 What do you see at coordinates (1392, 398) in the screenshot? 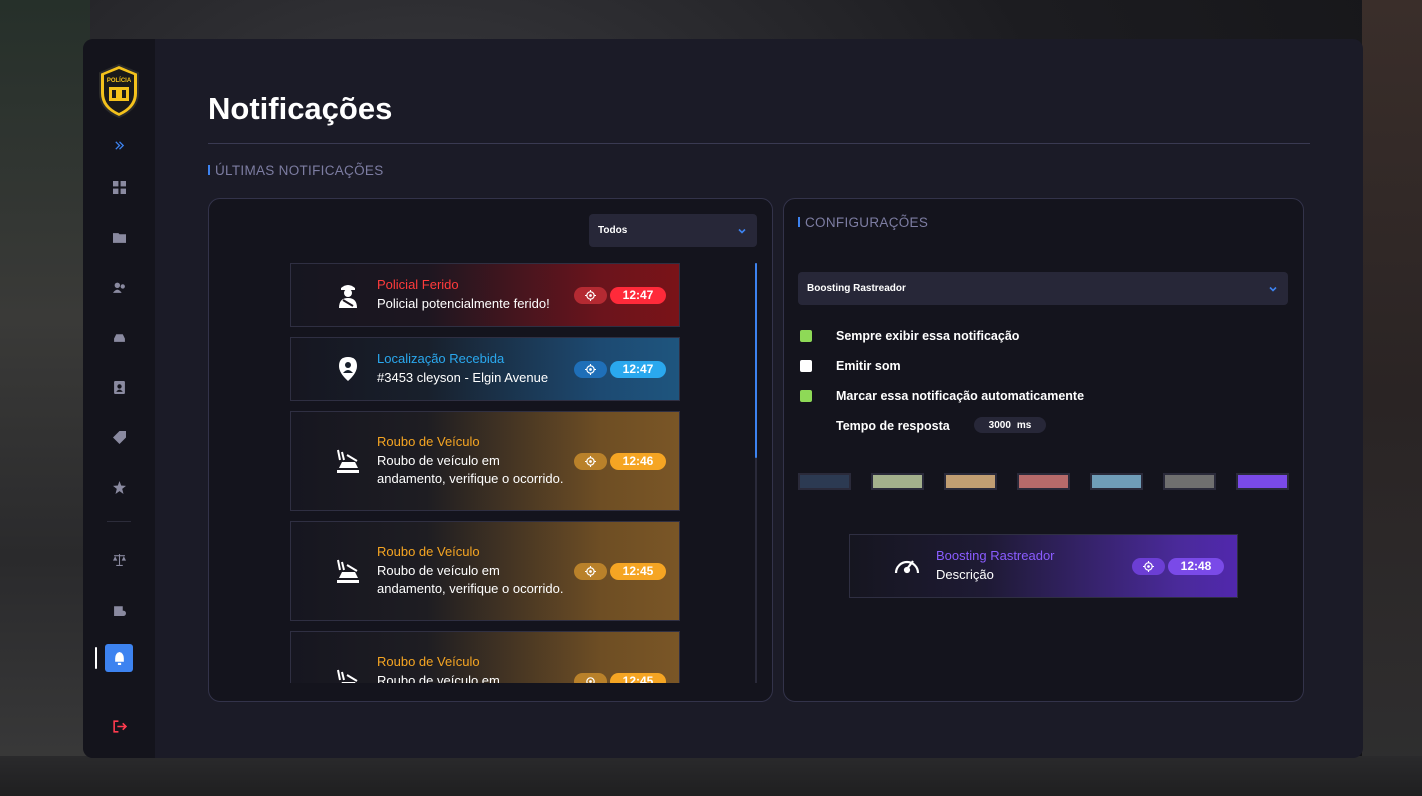
I see `background-right` at bounding box center [1392, 398].